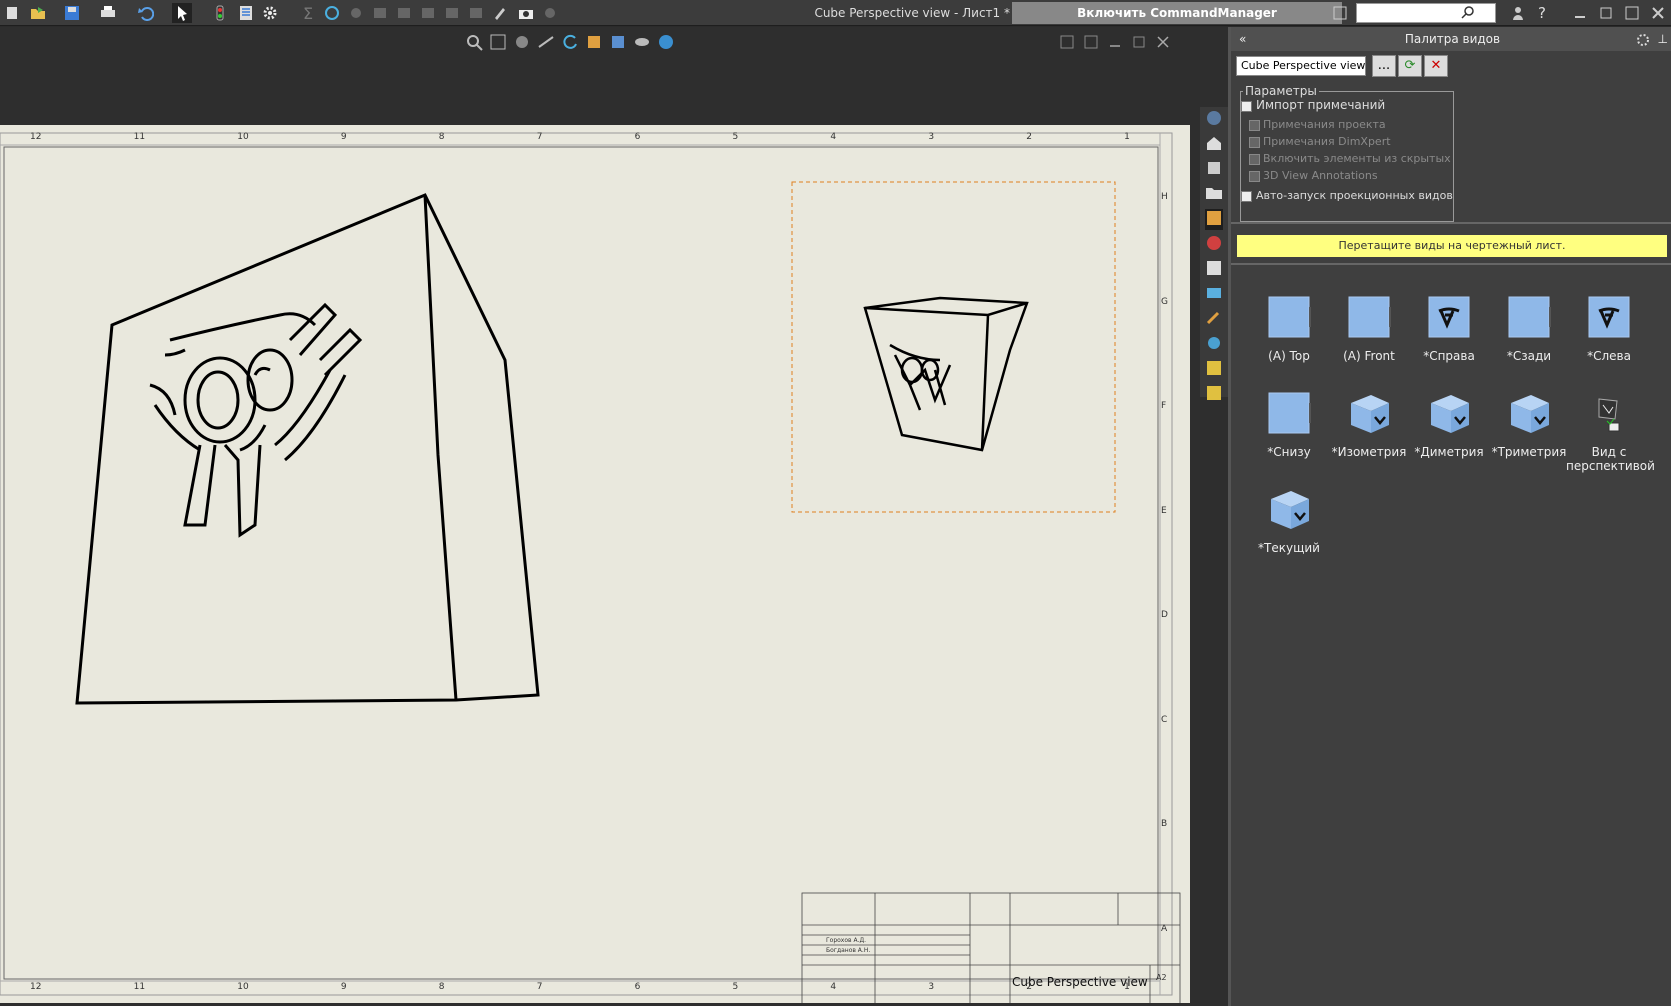 The image size is (1671, 1006). I want to click on display-style-icon, so click(618, 43).